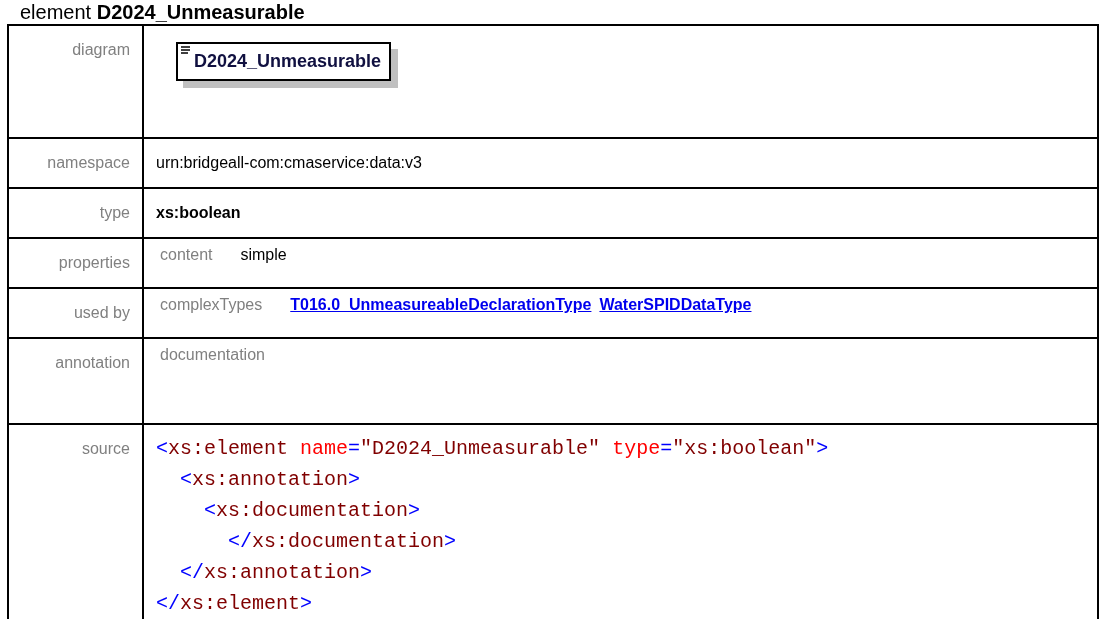 Image resolution: width=1103 pixels, height=644 pixels. I want to click on code-line: <xs:documentation>, so click(312, 511).